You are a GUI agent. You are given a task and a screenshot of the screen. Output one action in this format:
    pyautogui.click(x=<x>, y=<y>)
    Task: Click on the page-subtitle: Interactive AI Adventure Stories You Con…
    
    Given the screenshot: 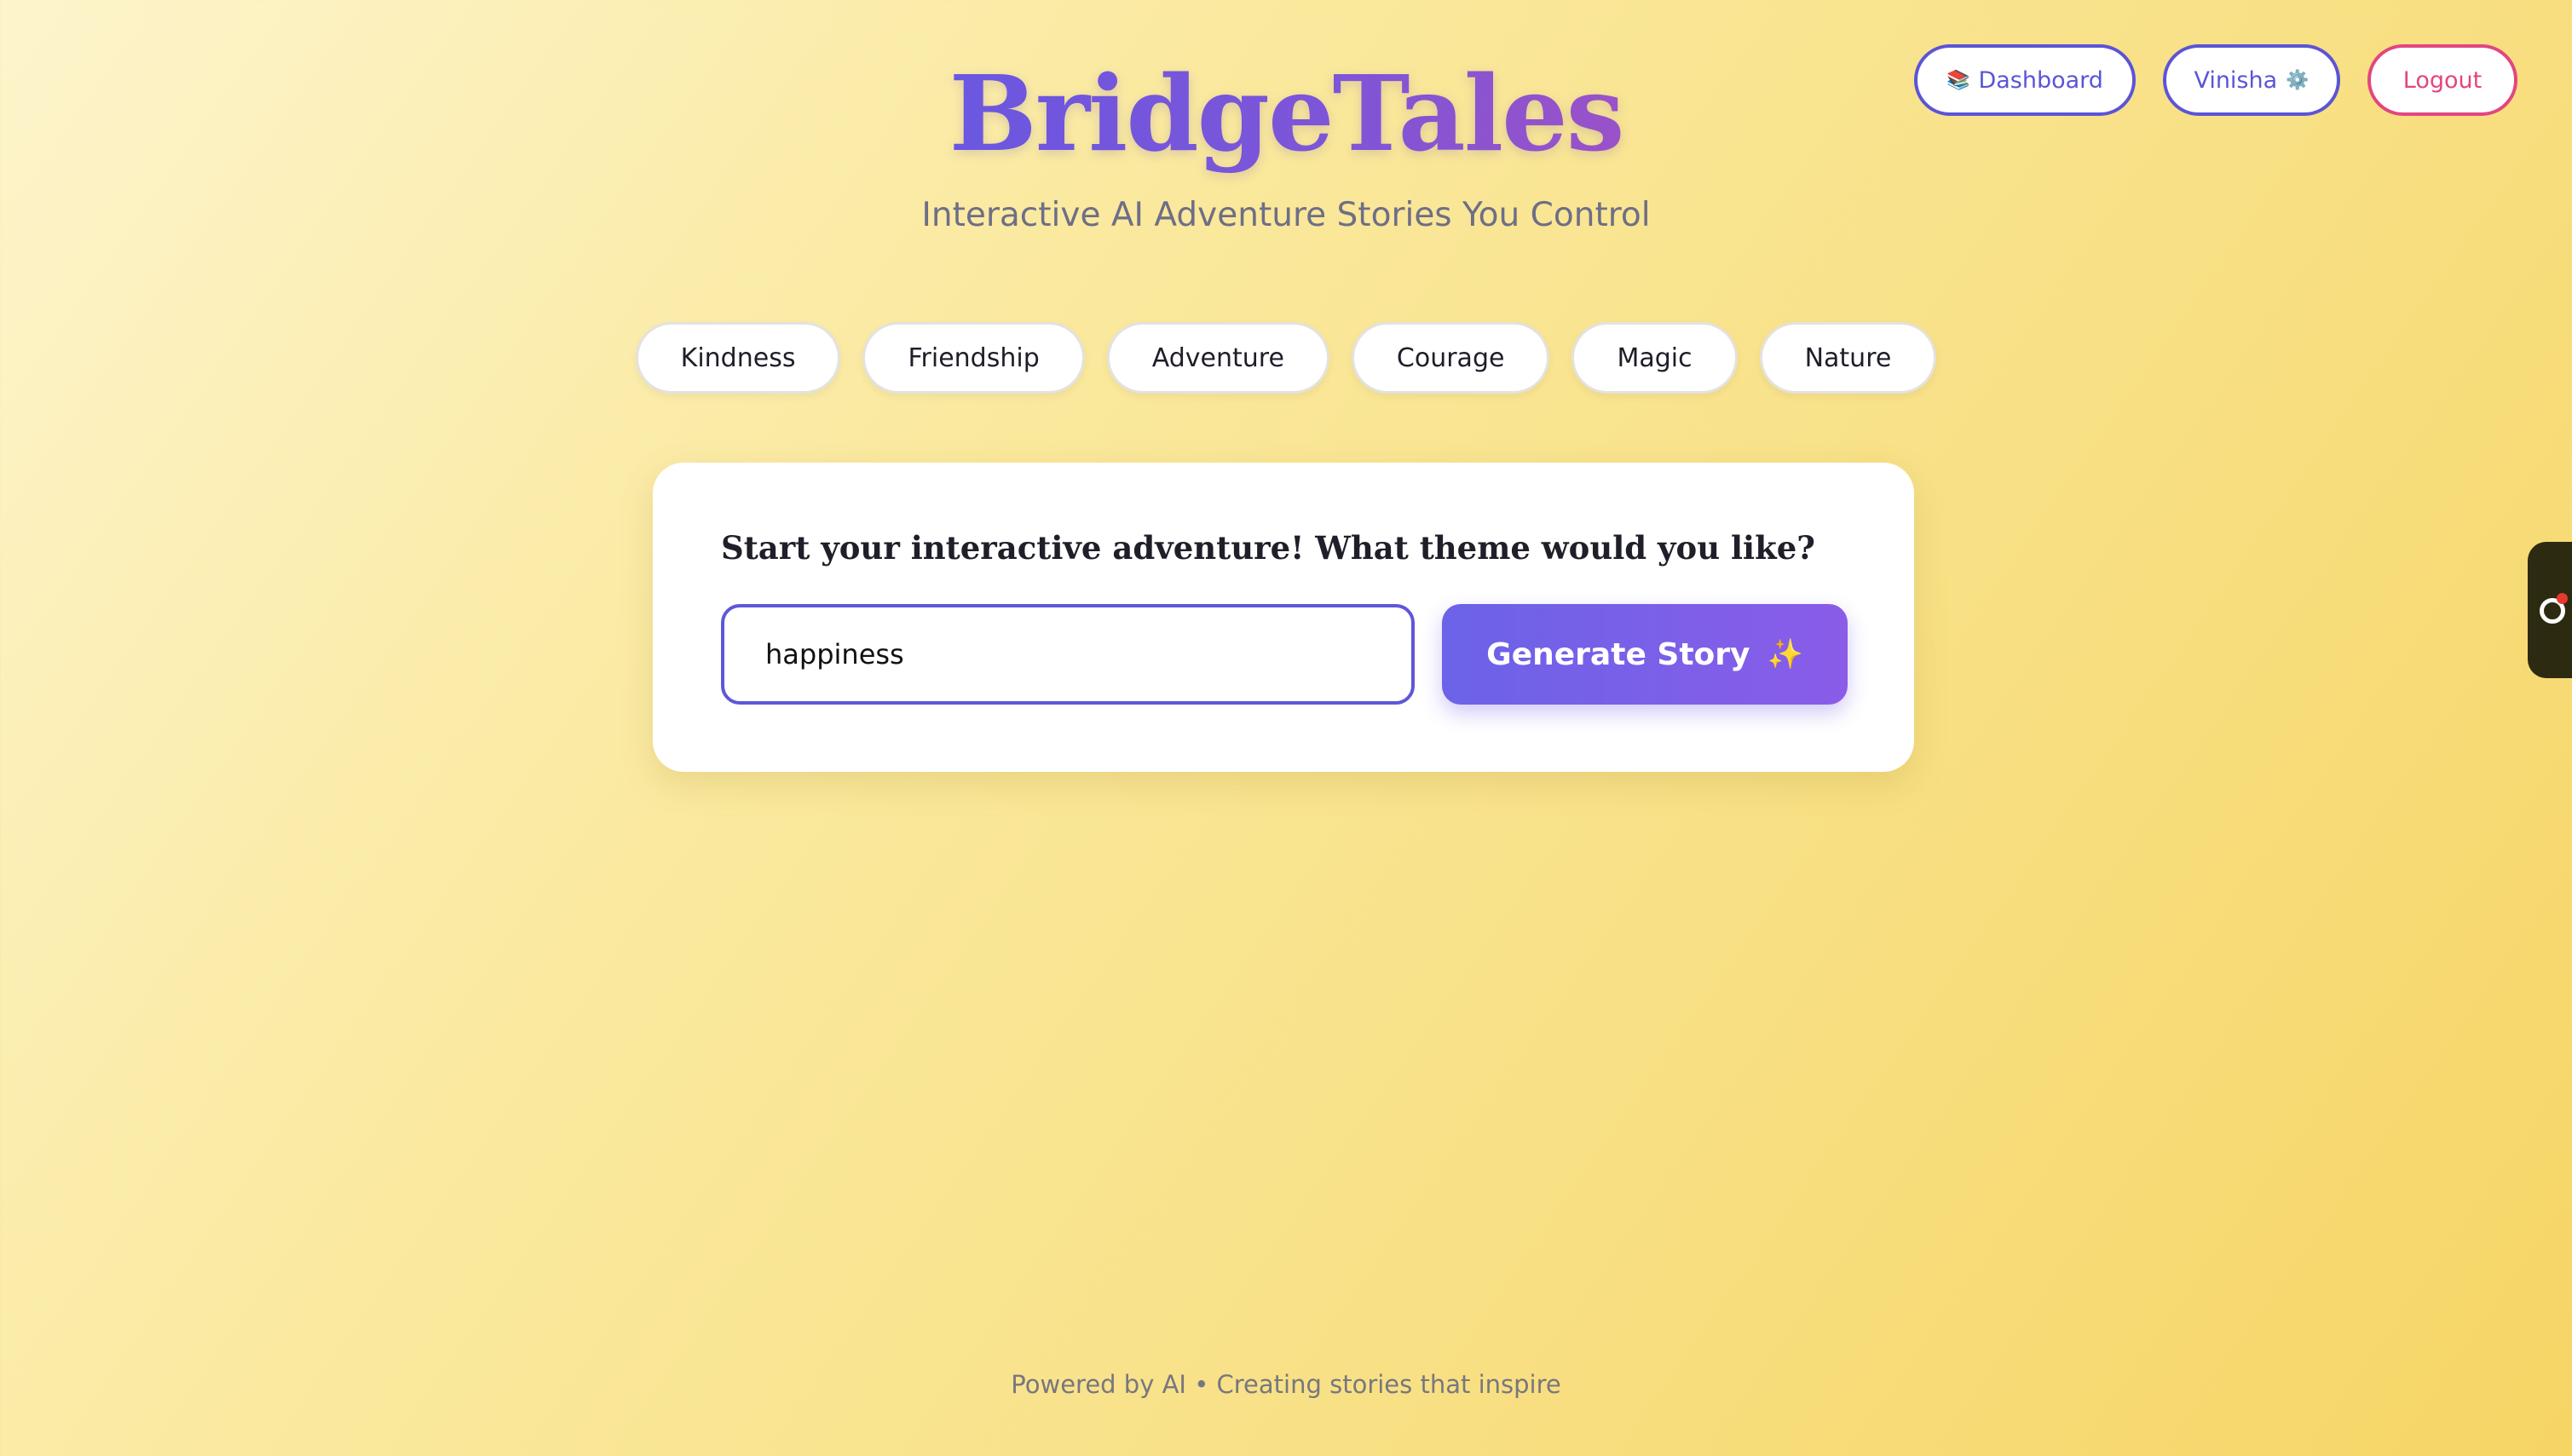 What is the action you would take?
    pyautogui.click(x=1286, y=215)
    